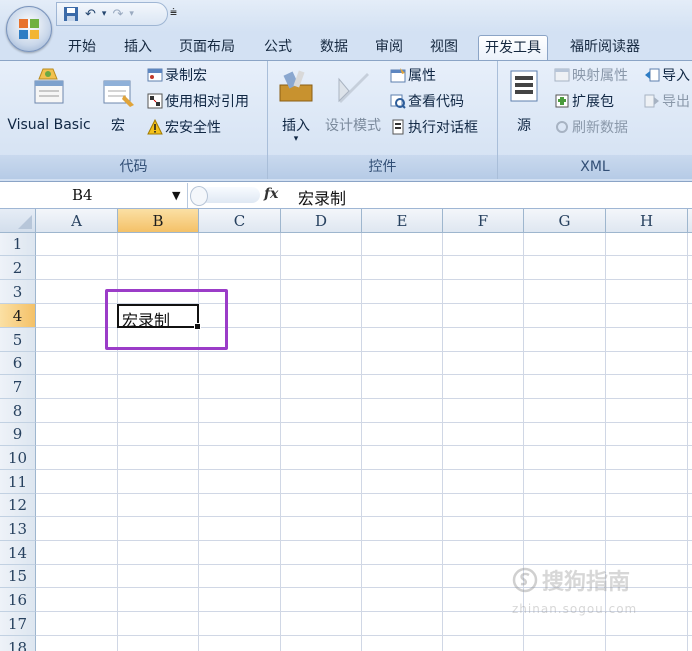 Image resolution: width=692 pixels, height=651 pixels. What do you see at coordinates (230, 195) in the screenshot?
I see `formula-bar-divider` at bounding box center [230, 195].